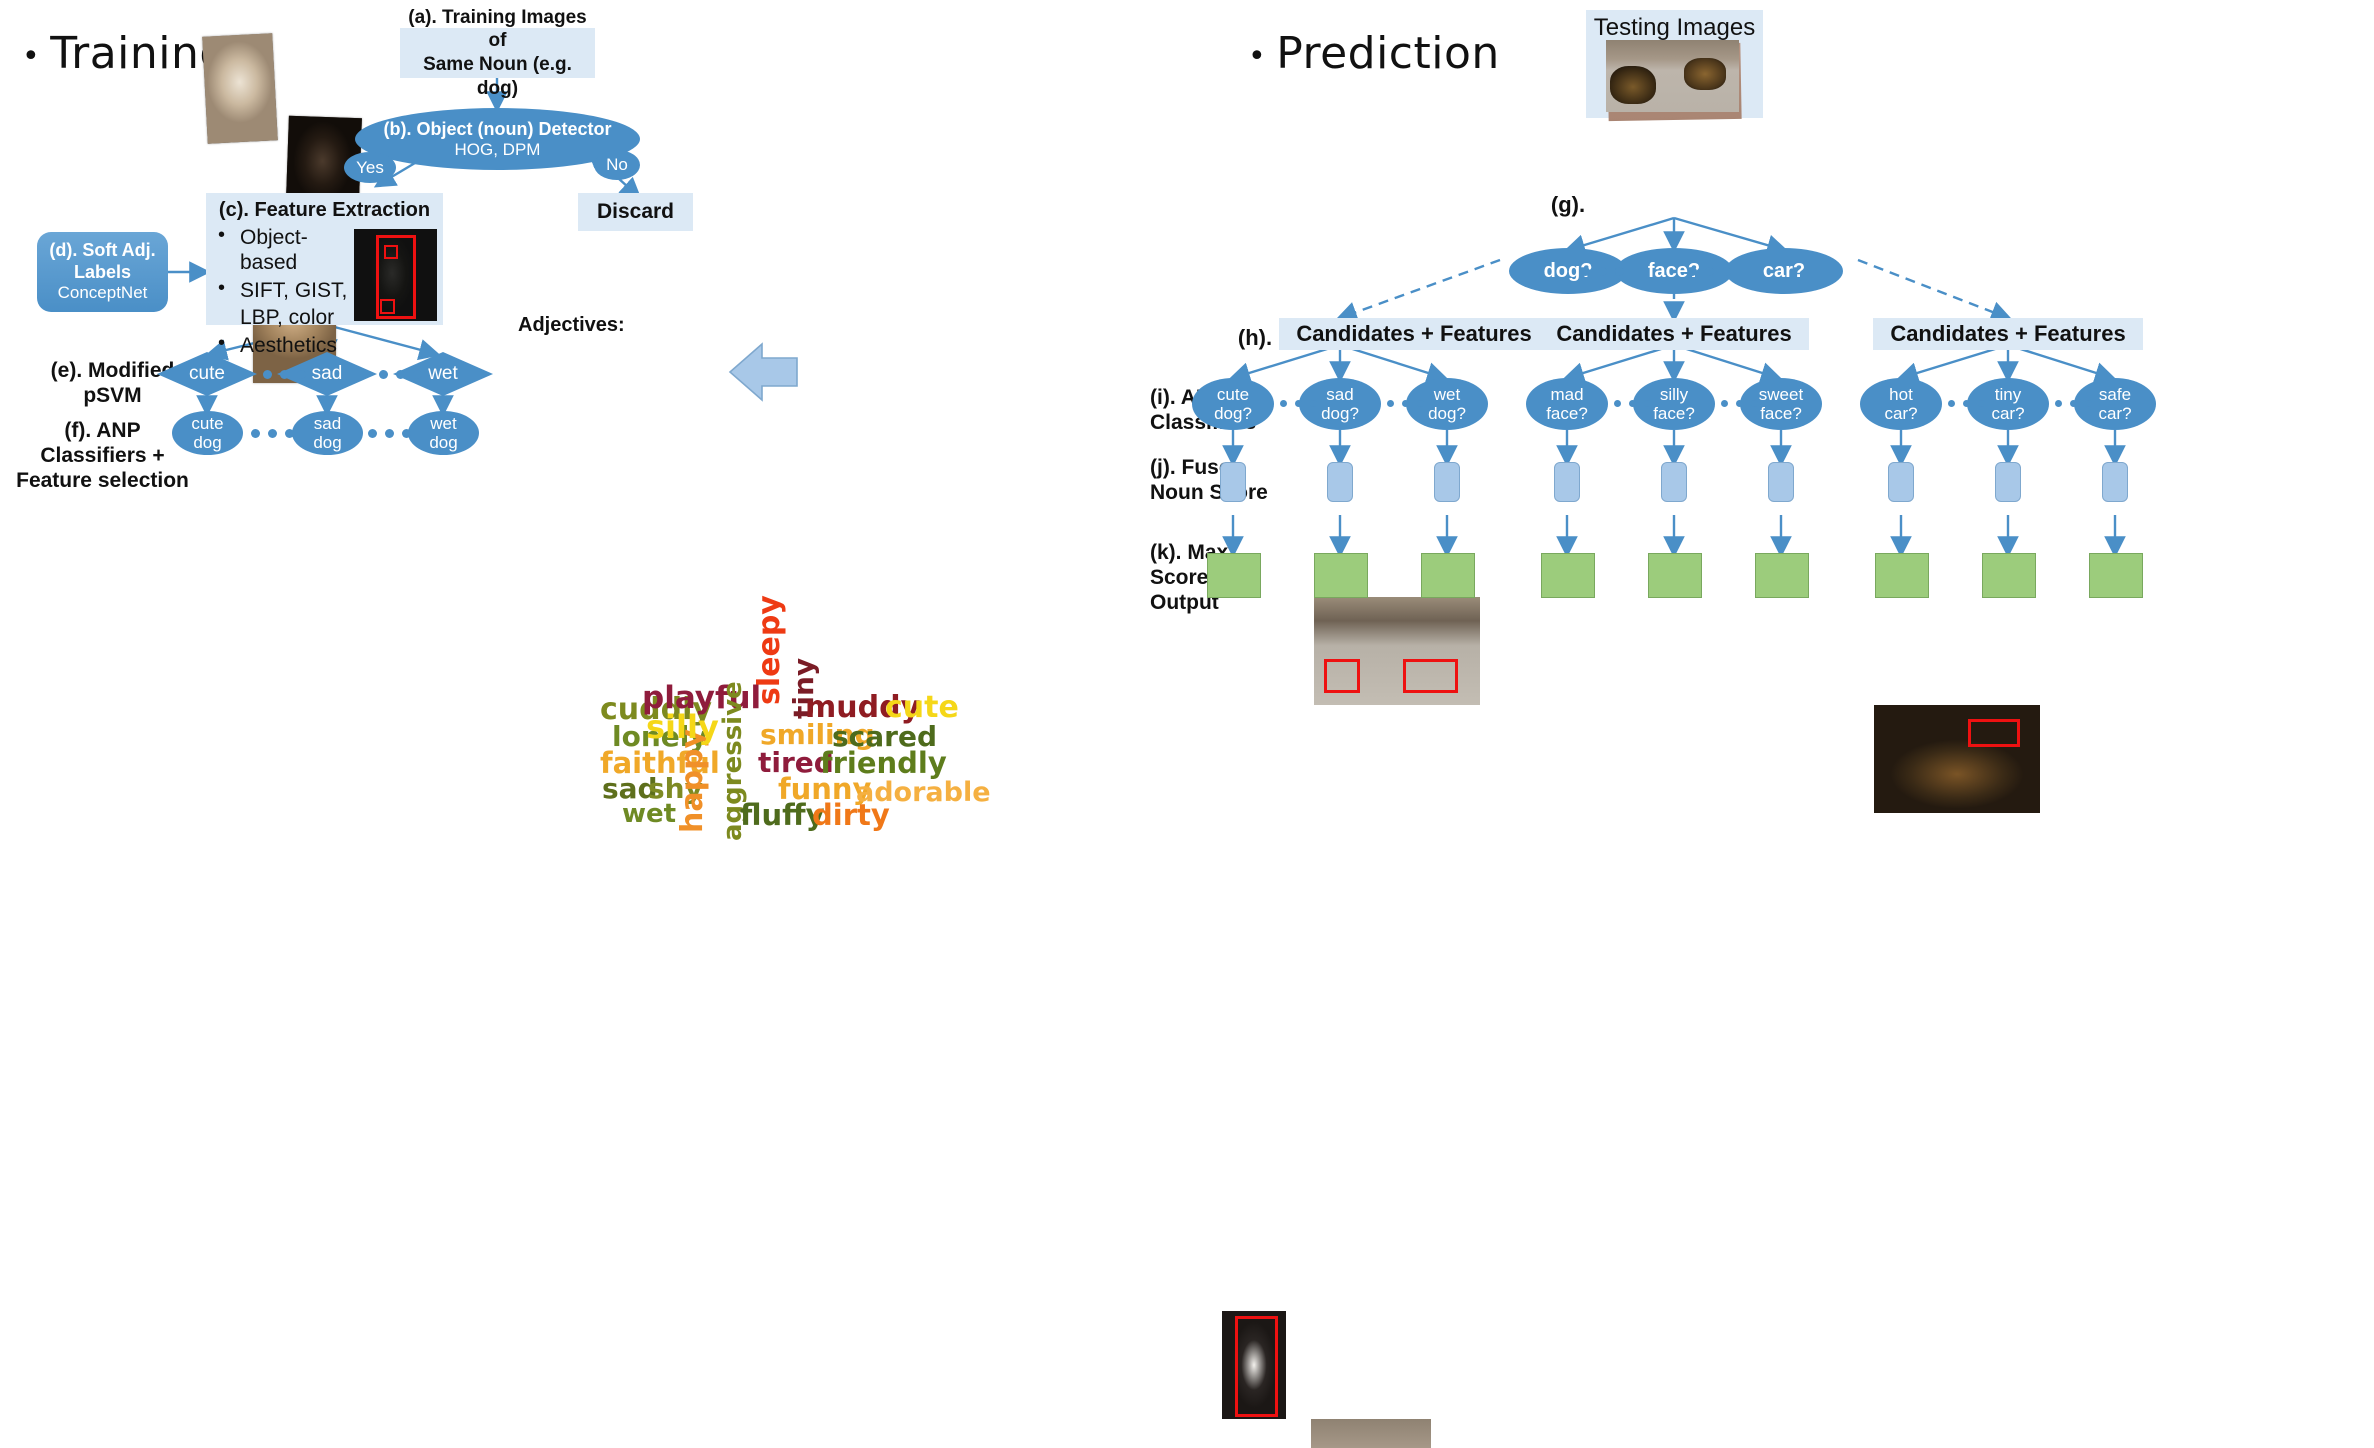  What do you see at coordinates (1781, 394) in the screenshot?
I see `anp-1-2-l1: sweet` at bounding box center [1781, 394].